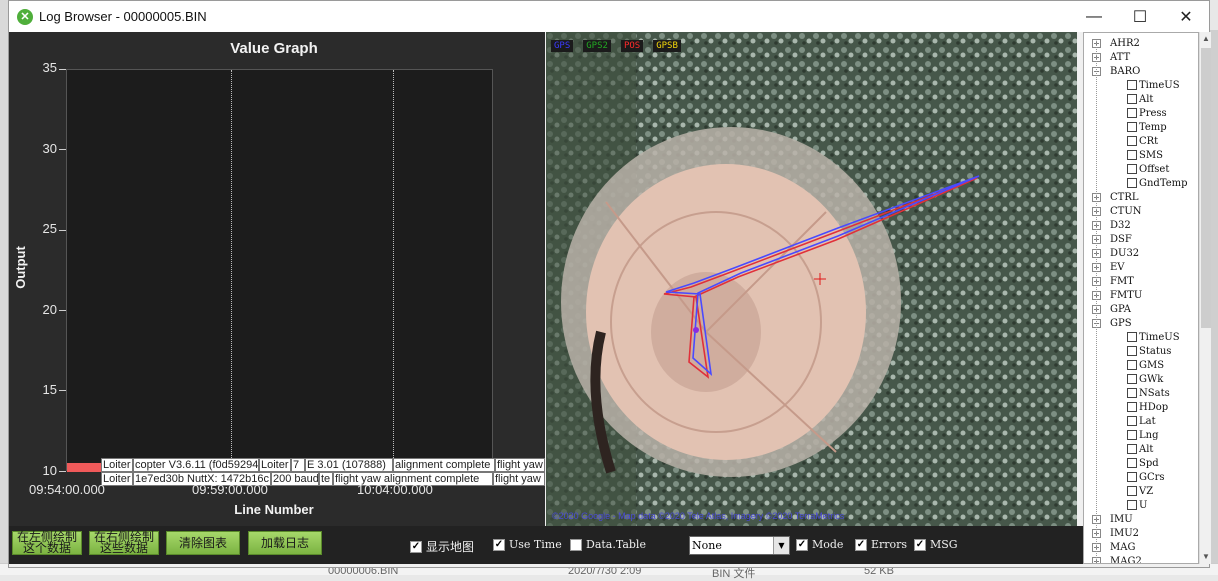  What do you see at coordinates (47, 543) in the screenshot?
I see `graph-left-button: 在左侧绘制 这个数据` at bounding box center [47, 543].